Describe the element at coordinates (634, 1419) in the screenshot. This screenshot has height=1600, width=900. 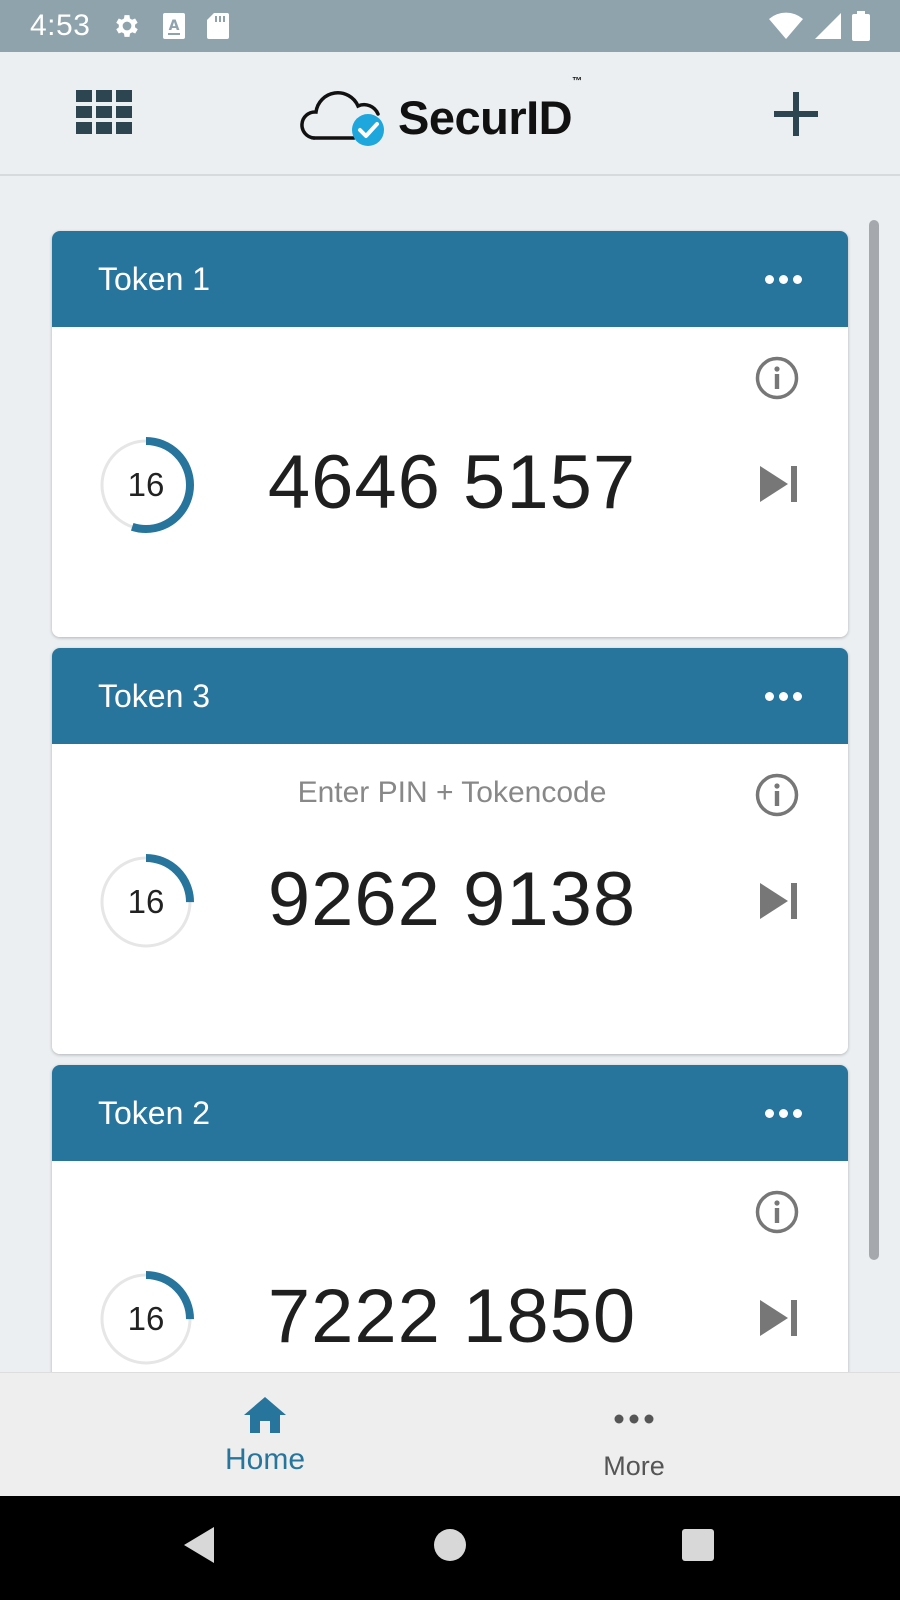
I see `more-icon` at that location.